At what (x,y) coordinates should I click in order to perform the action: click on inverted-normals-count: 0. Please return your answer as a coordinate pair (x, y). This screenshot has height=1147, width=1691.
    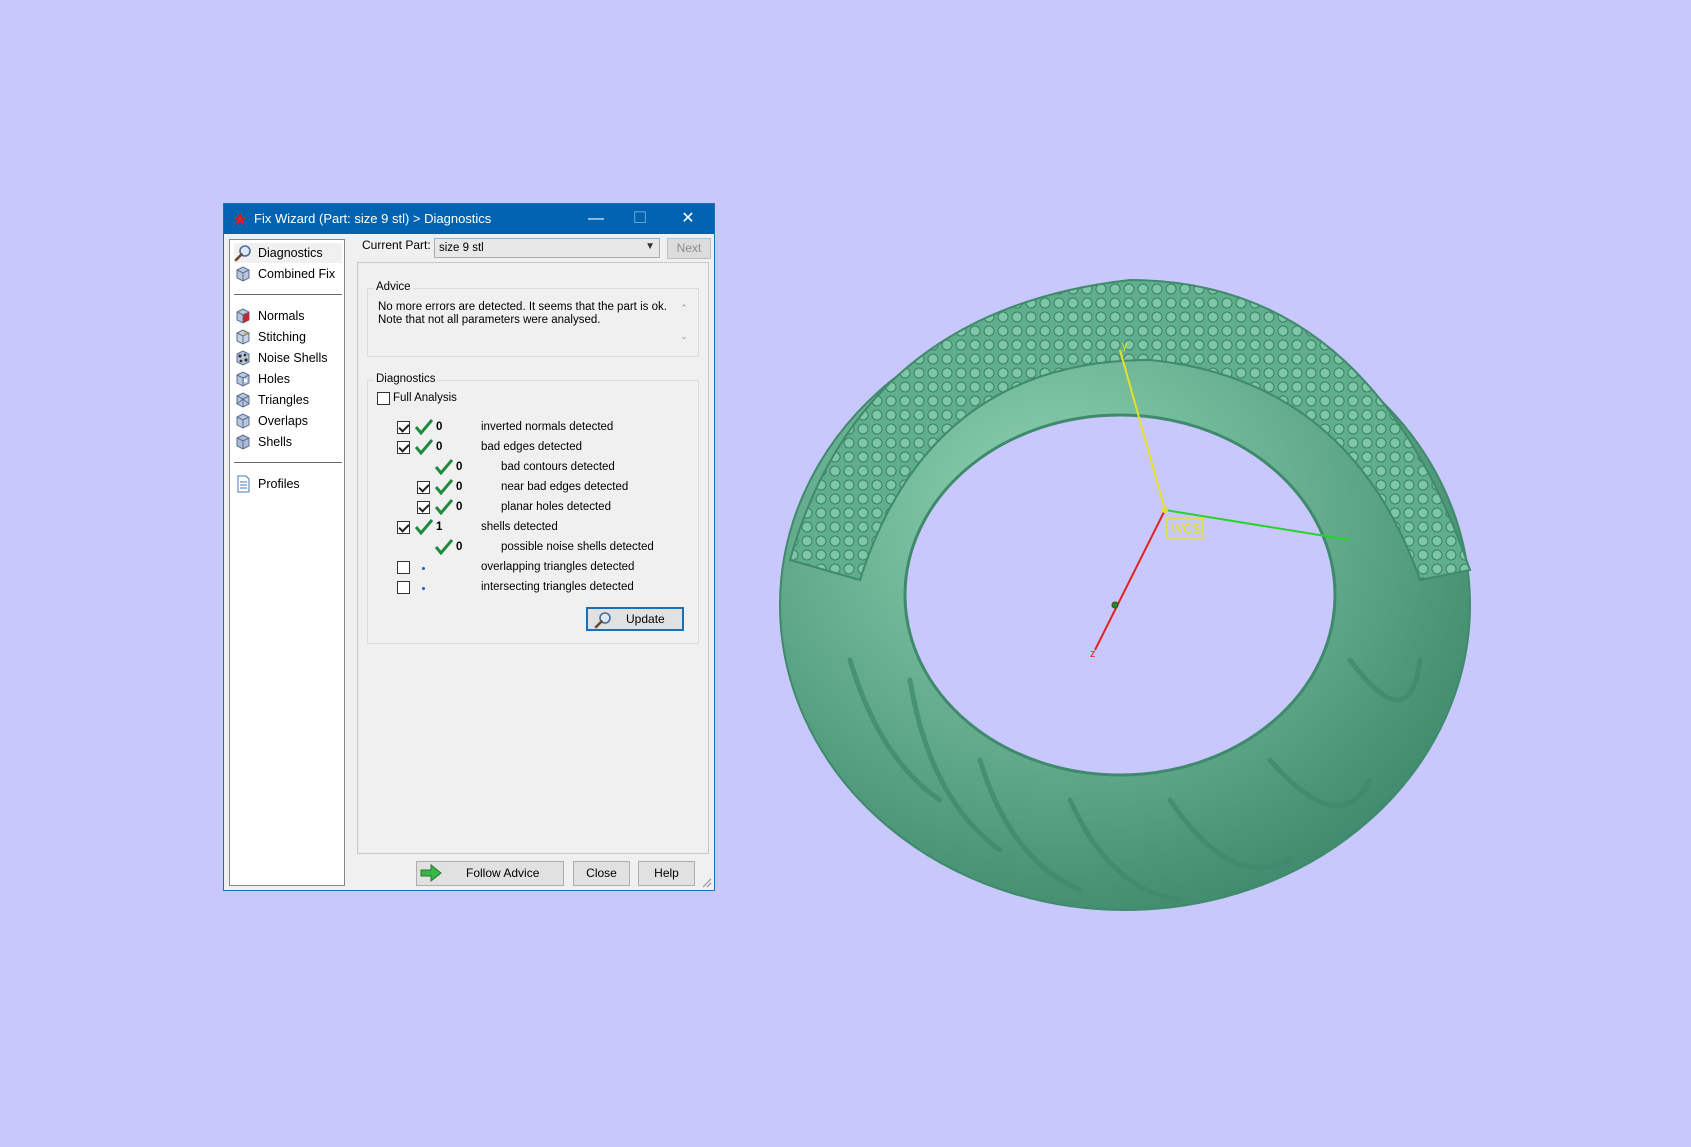
    Looking at the image, I should click on (439, 427).